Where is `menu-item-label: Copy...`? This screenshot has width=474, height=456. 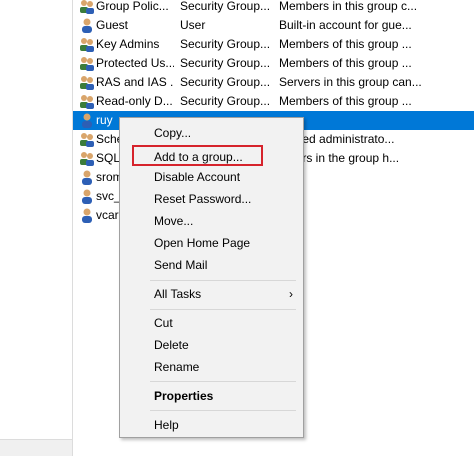 menu-item-label: Copy... is located at coordinates (173, 133).